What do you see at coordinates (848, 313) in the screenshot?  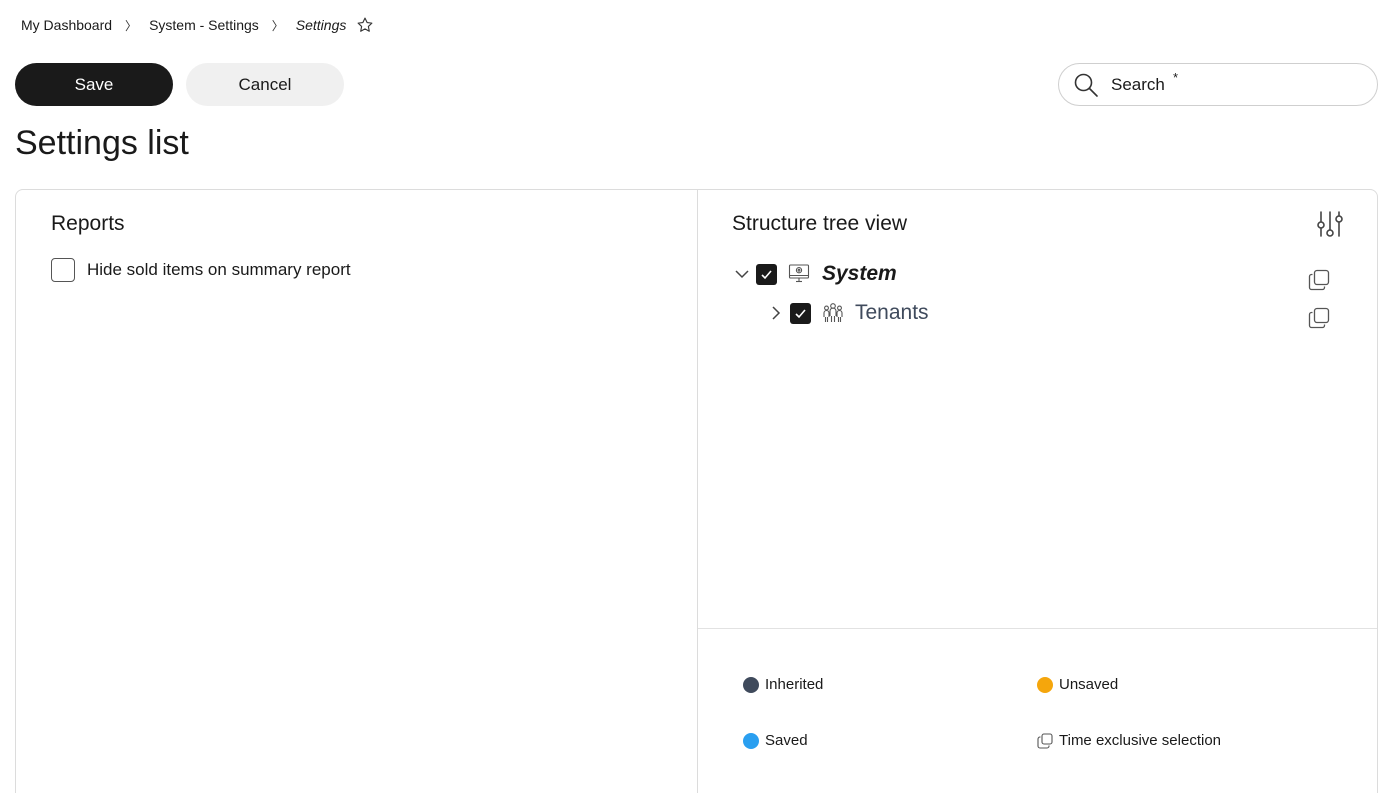 I see `tree-node-tenants: Tenants` at bounding box center [848, 313].